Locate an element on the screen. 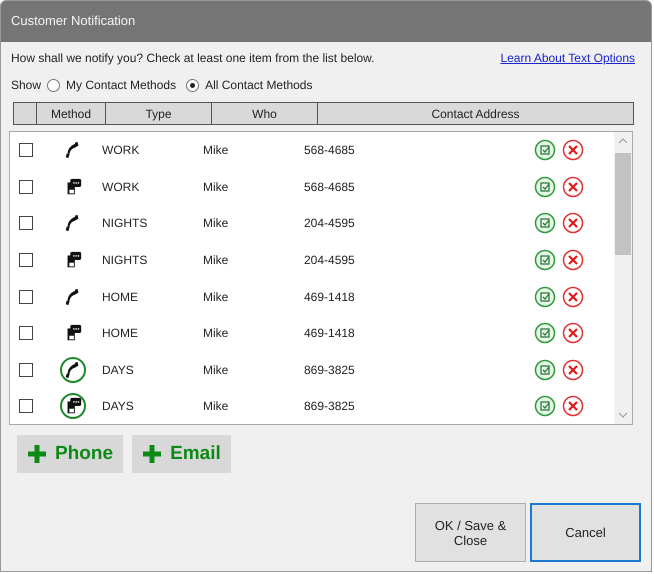  column-header: Contact Address is located at coordinates (476, 113).